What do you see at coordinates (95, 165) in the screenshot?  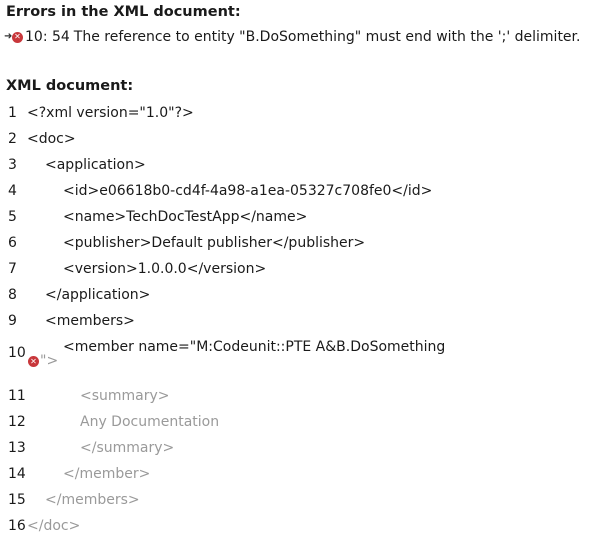 I see `line-text: <application>` at bounding box center [95, 165].